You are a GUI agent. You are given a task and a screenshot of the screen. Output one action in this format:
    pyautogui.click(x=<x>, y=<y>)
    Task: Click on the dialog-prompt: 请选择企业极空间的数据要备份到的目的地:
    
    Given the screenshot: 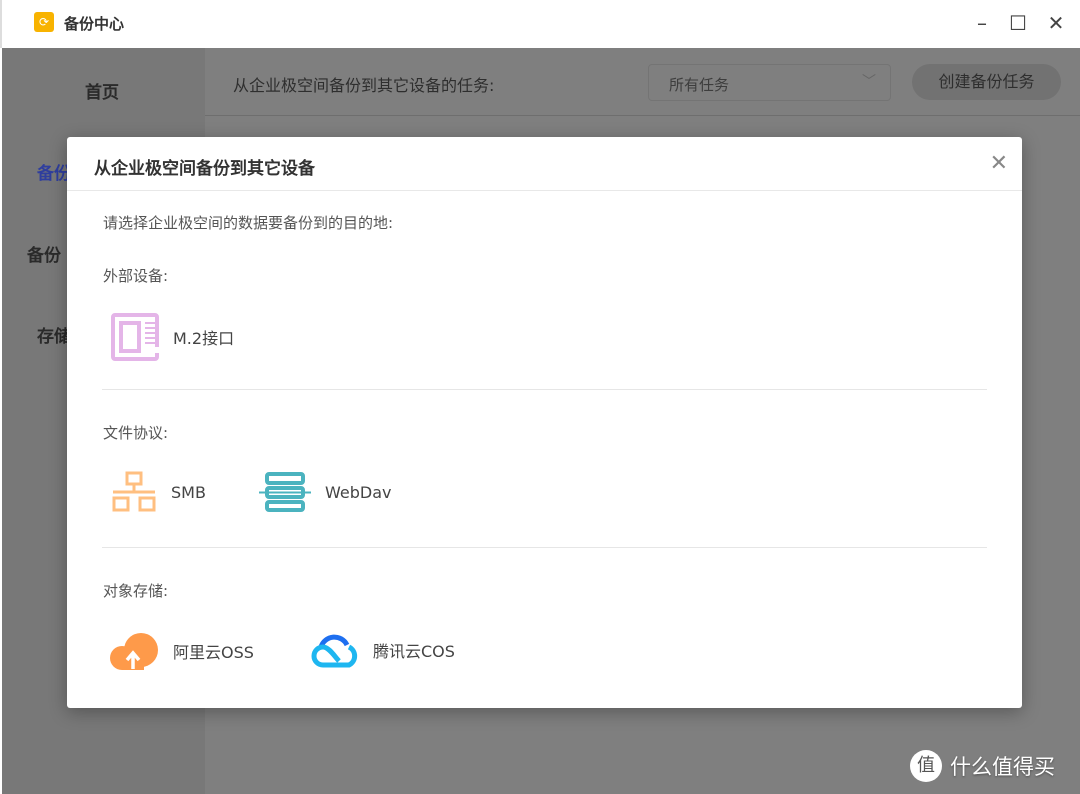 What is the action you would take?
    pyautogui.click(x=248, y=223)
    